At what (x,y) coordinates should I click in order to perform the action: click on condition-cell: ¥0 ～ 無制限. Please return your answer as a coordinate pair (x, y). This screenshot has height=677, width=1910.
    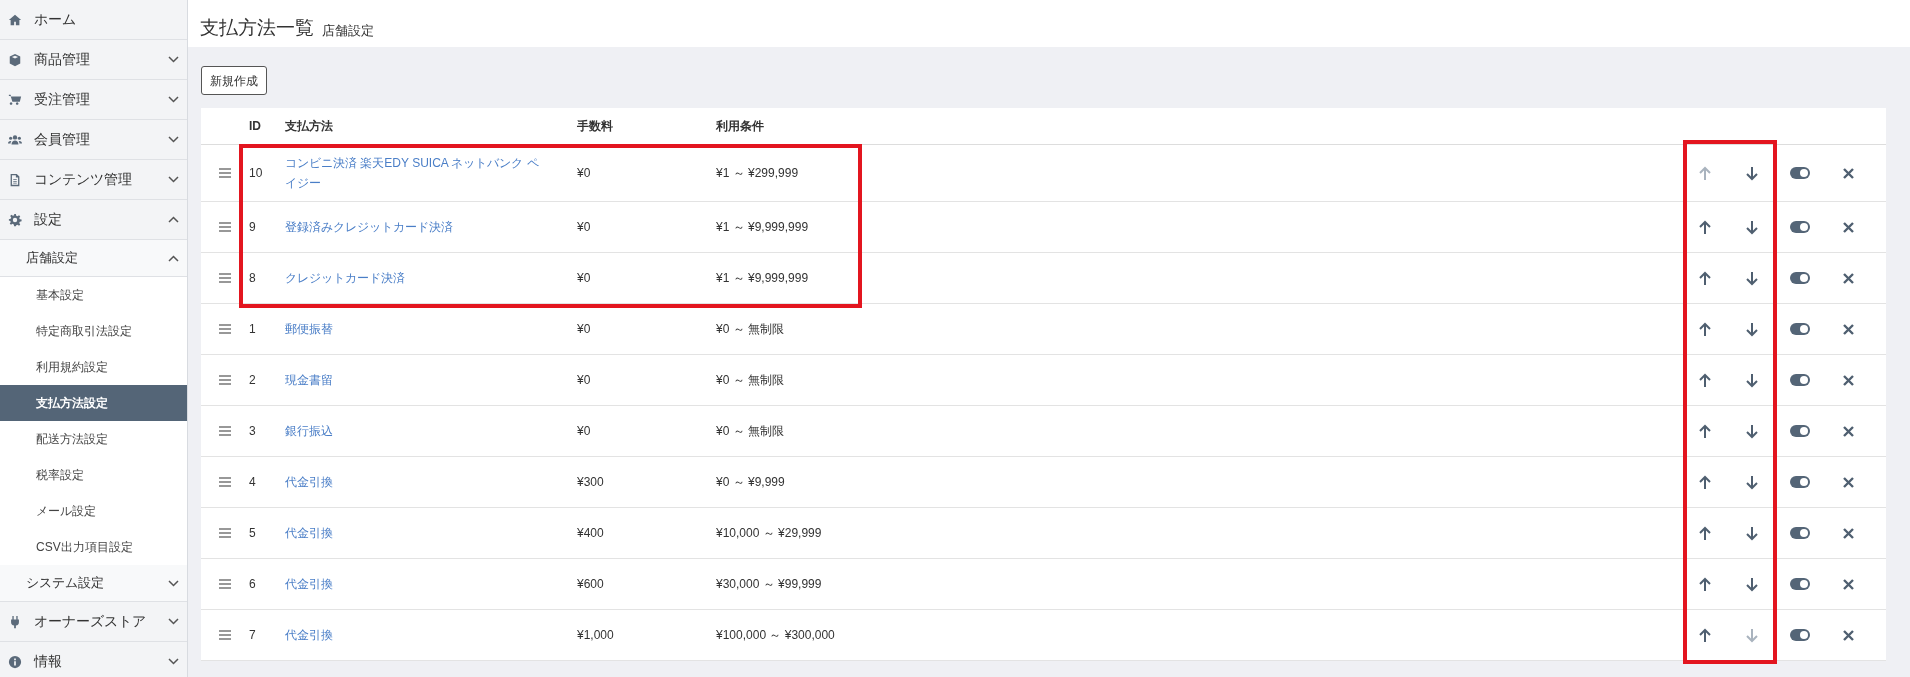
    Looking at the image, I should click on (750, 431).